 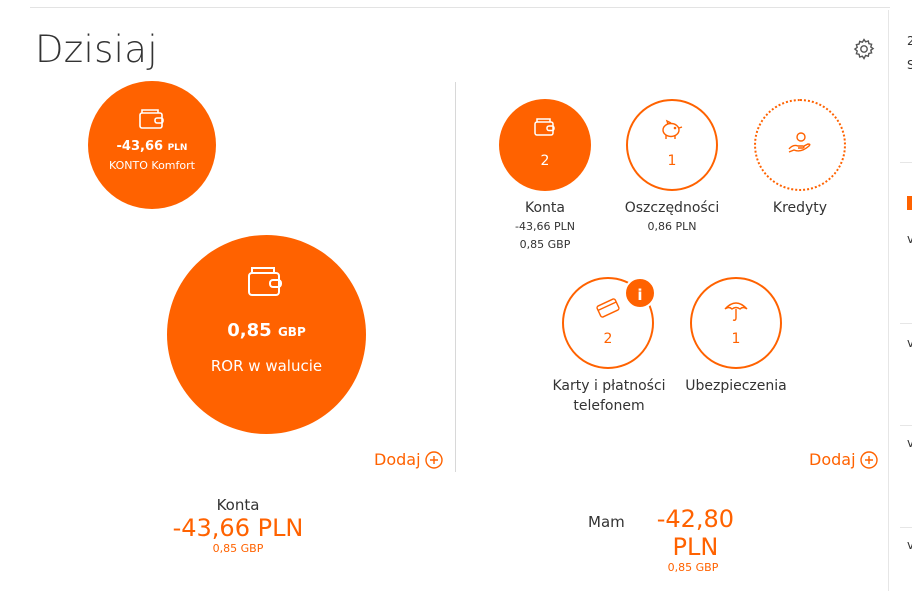 I want to click on category-ubezpieczenia: 1, so click(x=736, y=323).